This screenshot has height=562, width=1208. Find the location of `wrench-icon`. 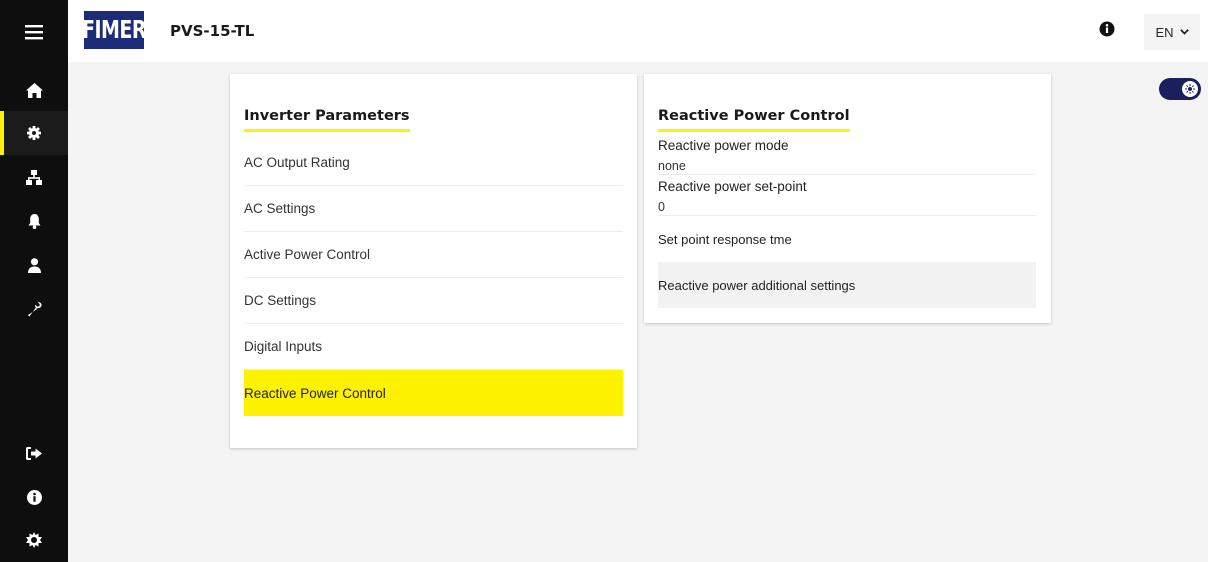

wrench-icon is located at coordinates (34, 309).